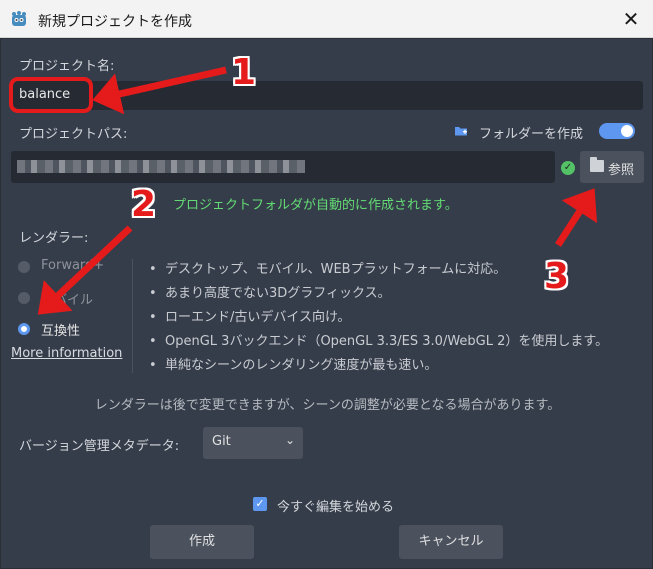 The height and width of the screenshot is (569, 653). What do you see at coordinates (144, 204) in the screenshot?
I see `annotation-number-2: 2` at bounding box center [144, 204].